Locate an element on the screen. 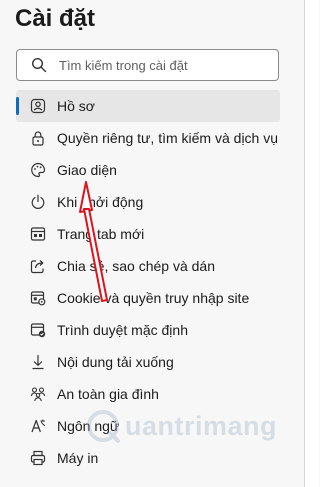 The image size is (320, 487). watermark-text: uantrimang is located at coordinates (201, 425).